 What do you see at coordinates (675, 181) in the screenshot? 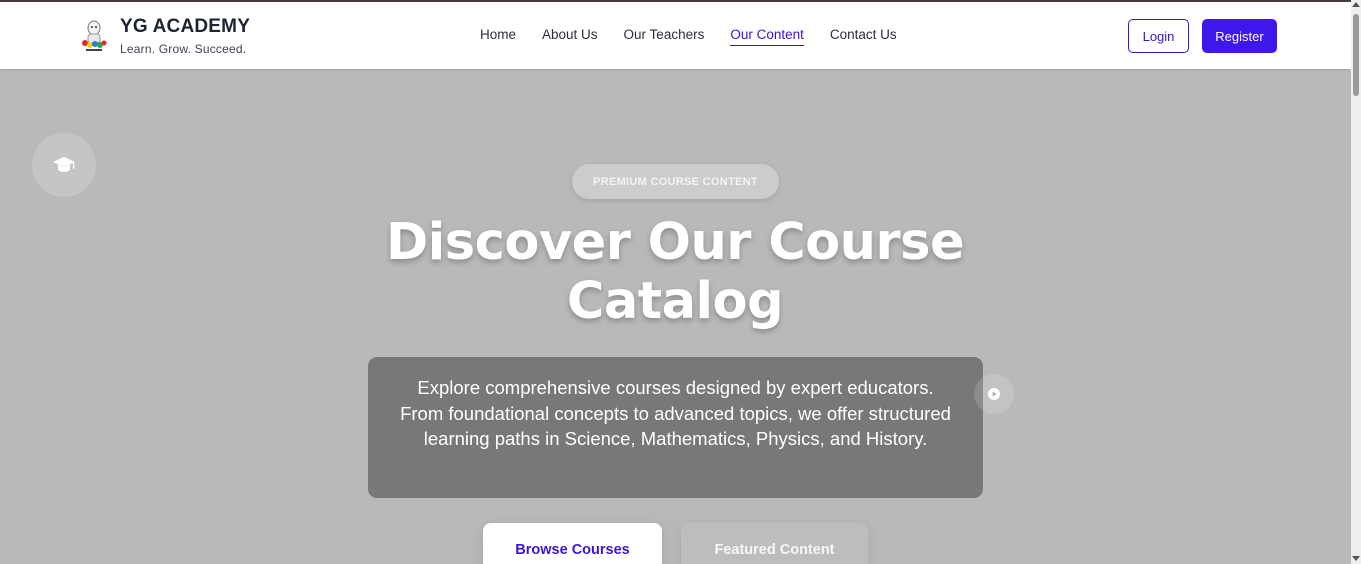
I see `premium-badge: PREMIUM COURSE CONTENT` at bounding box center [675, 181].